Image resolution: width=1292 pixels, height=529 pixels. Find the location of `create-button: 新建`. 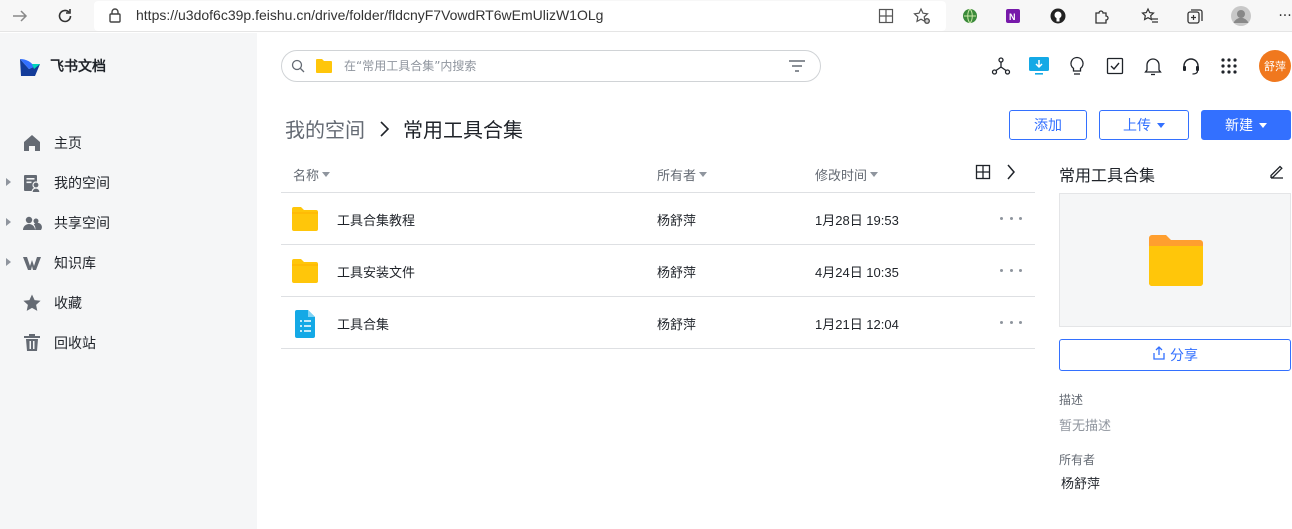

create-button: 新建 is located at coordinates (1246, 125).